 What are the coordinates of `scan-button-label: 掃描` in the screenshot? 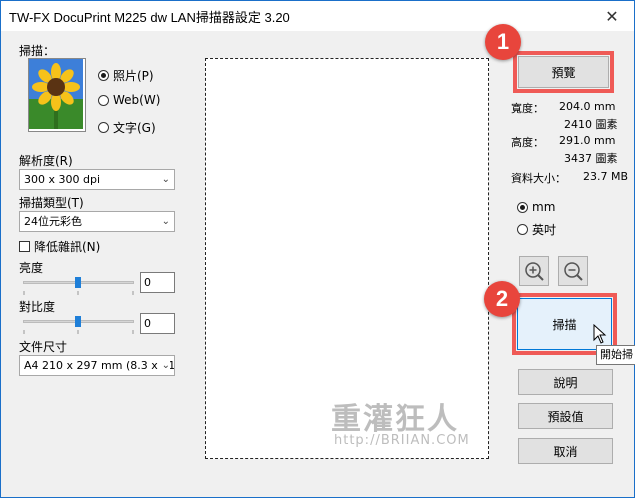 It's located at (564, 324).